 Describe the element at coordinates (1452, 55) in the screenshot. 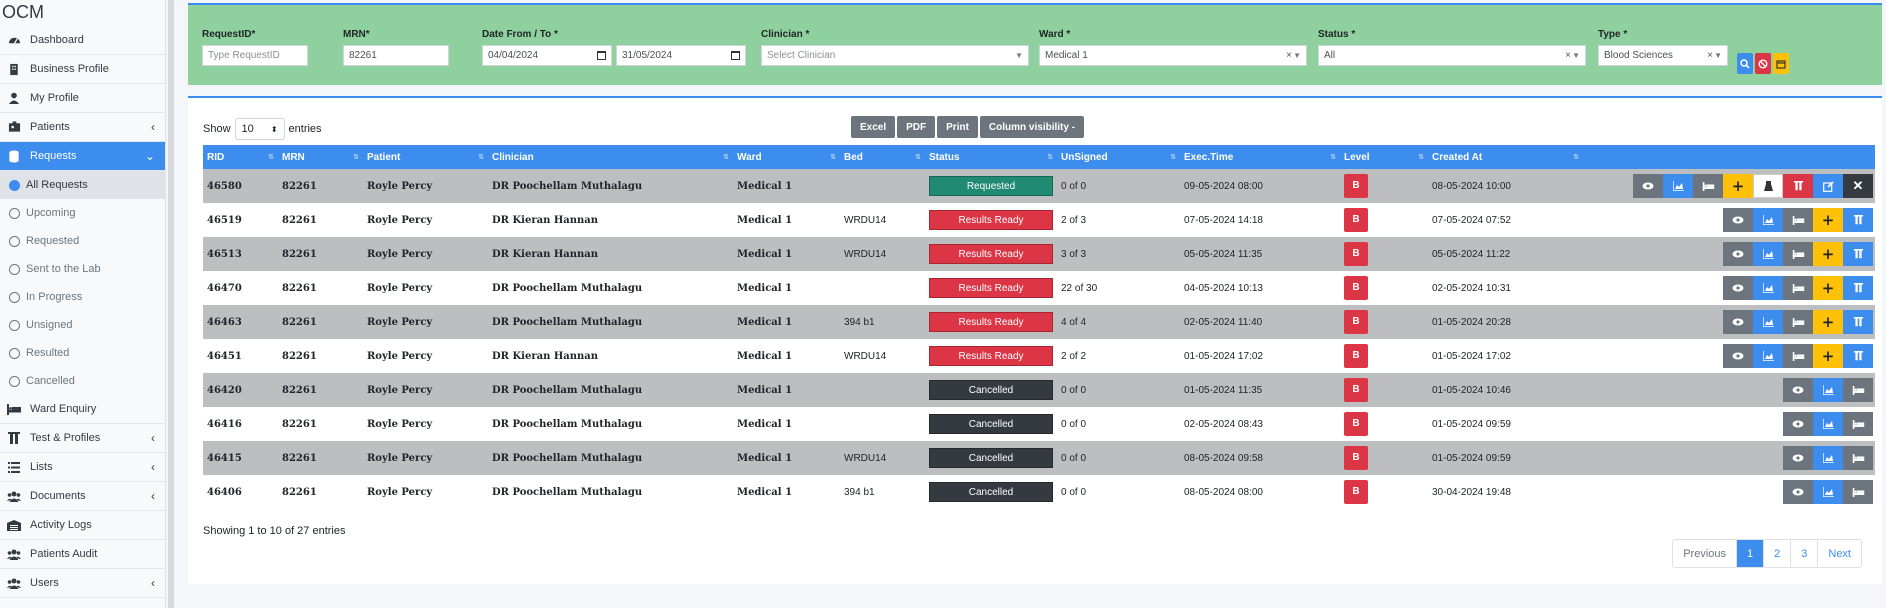

I see `status-select: All × ▼` at that location.